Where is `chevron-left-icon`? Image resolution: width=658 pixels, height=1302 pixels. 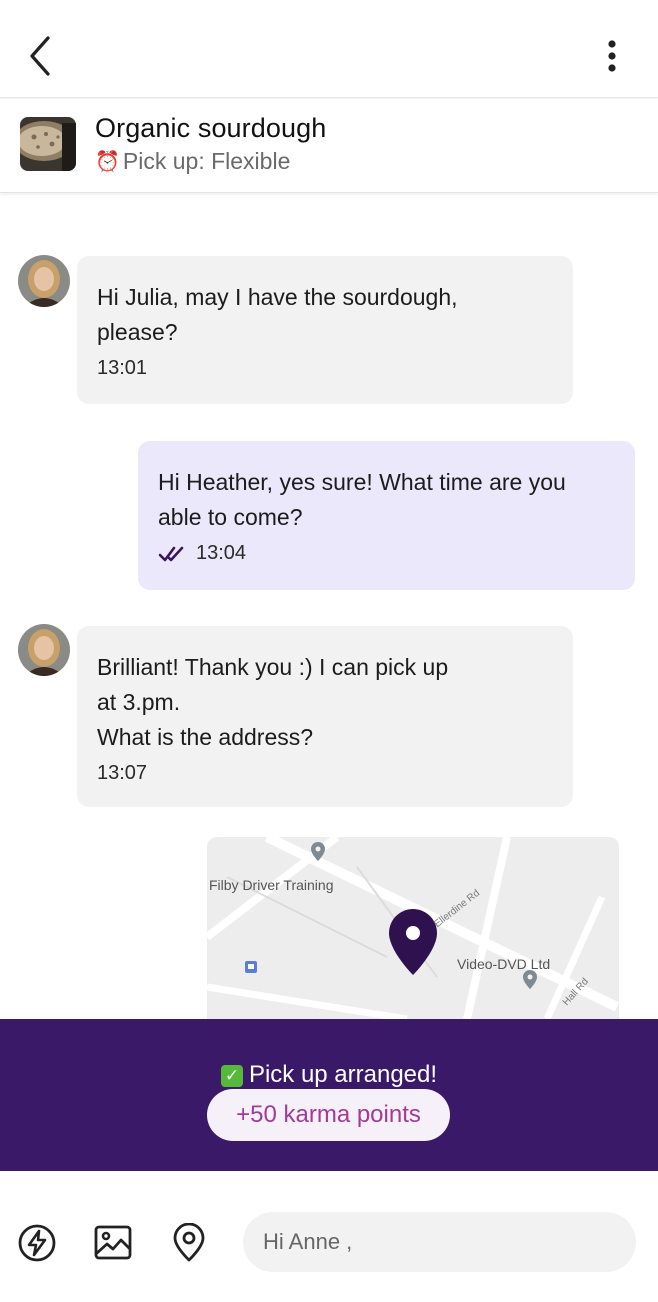 chevron-left-icon is located at coordinates (40, 56).